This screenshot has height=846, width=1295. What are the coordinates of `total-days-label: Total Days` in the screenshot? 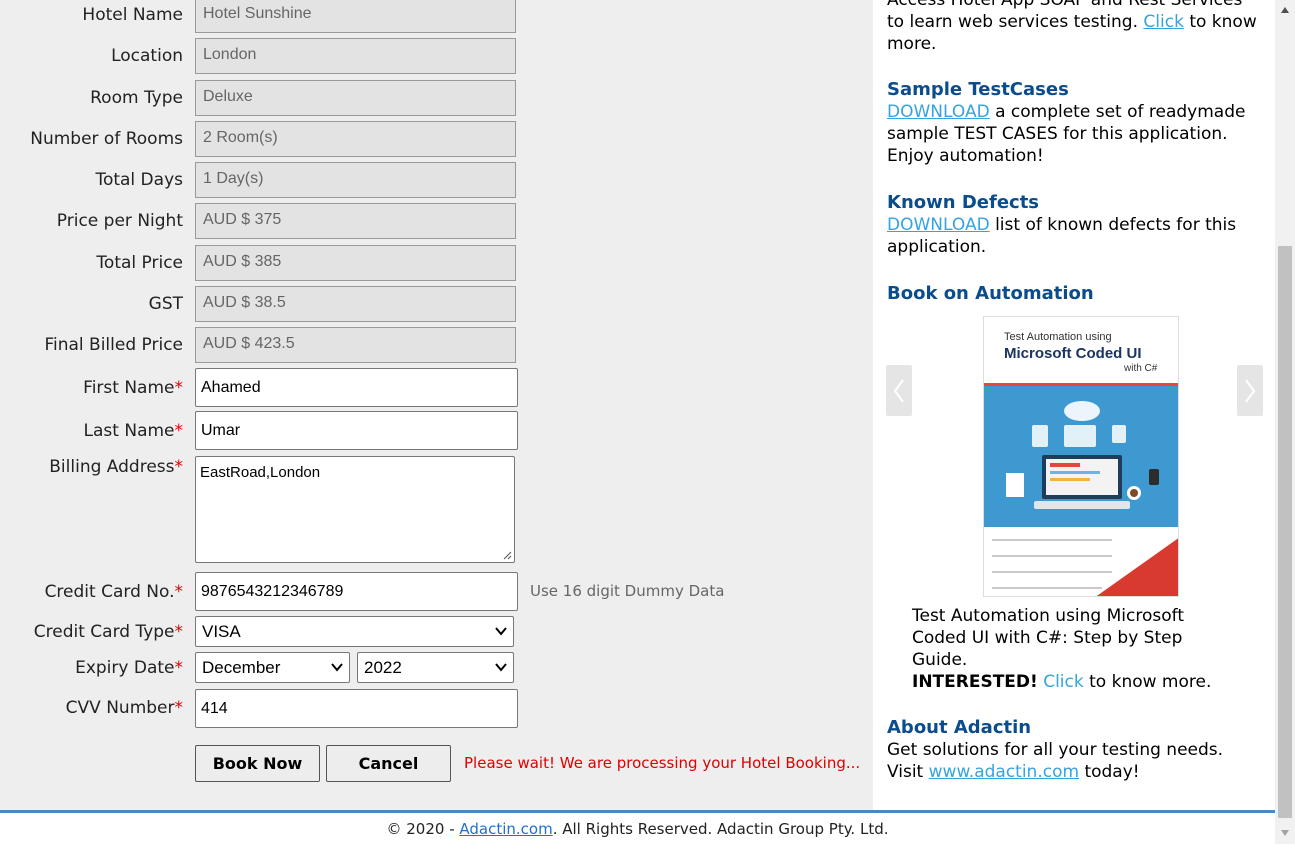 It's located at (139, 180).